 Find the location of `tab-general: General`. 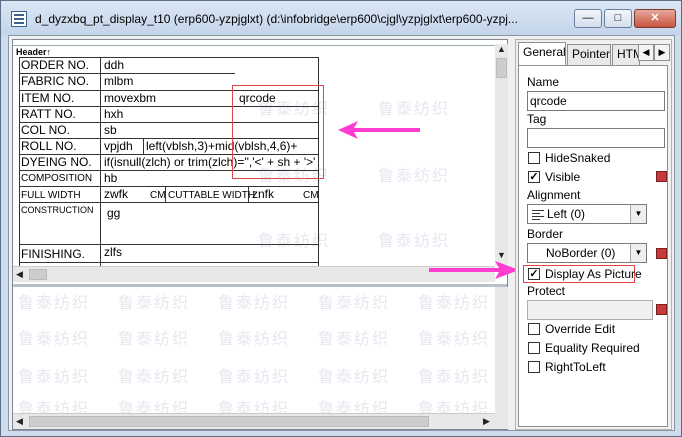

tab-general: General is located at coordinates (542, 54).